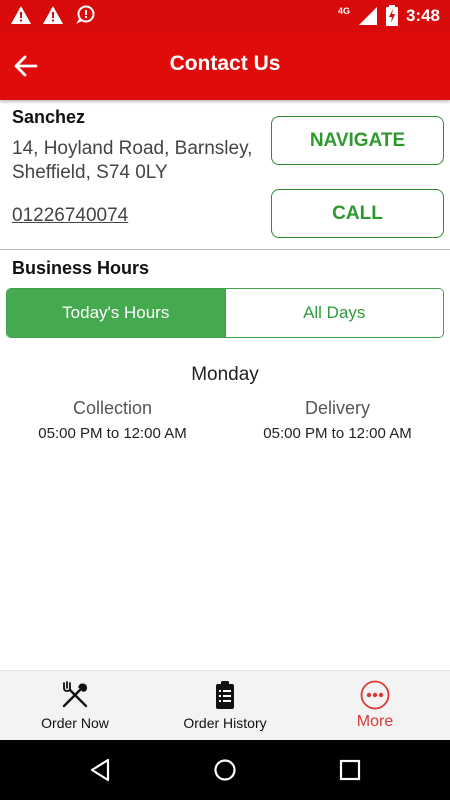 This screenshot has height=800, width=450. What do you see at coordinates (75, 723) in the screenshot?
I see `nav-label-order-now: Order Now` at bounding box center [75, 723].